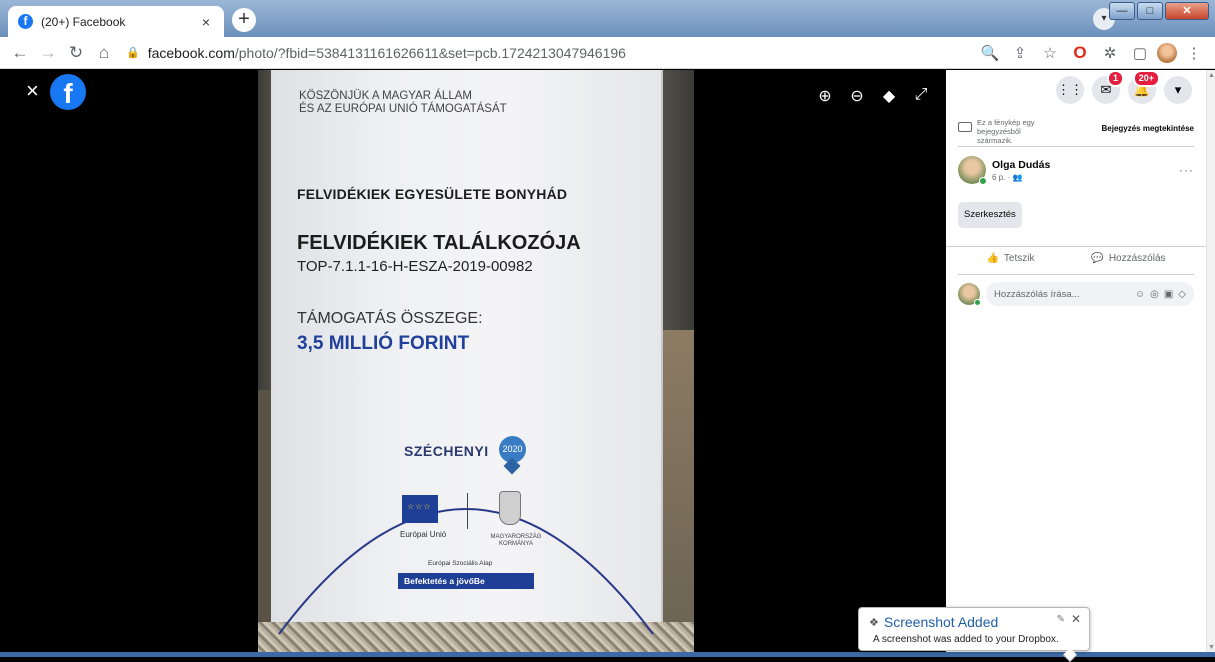 This screenshot has width=1215, height=662. I want to click on sign-association: FELVIDÉKIEK EGYESÜLETE BONYHÁD, so click(432, 194).